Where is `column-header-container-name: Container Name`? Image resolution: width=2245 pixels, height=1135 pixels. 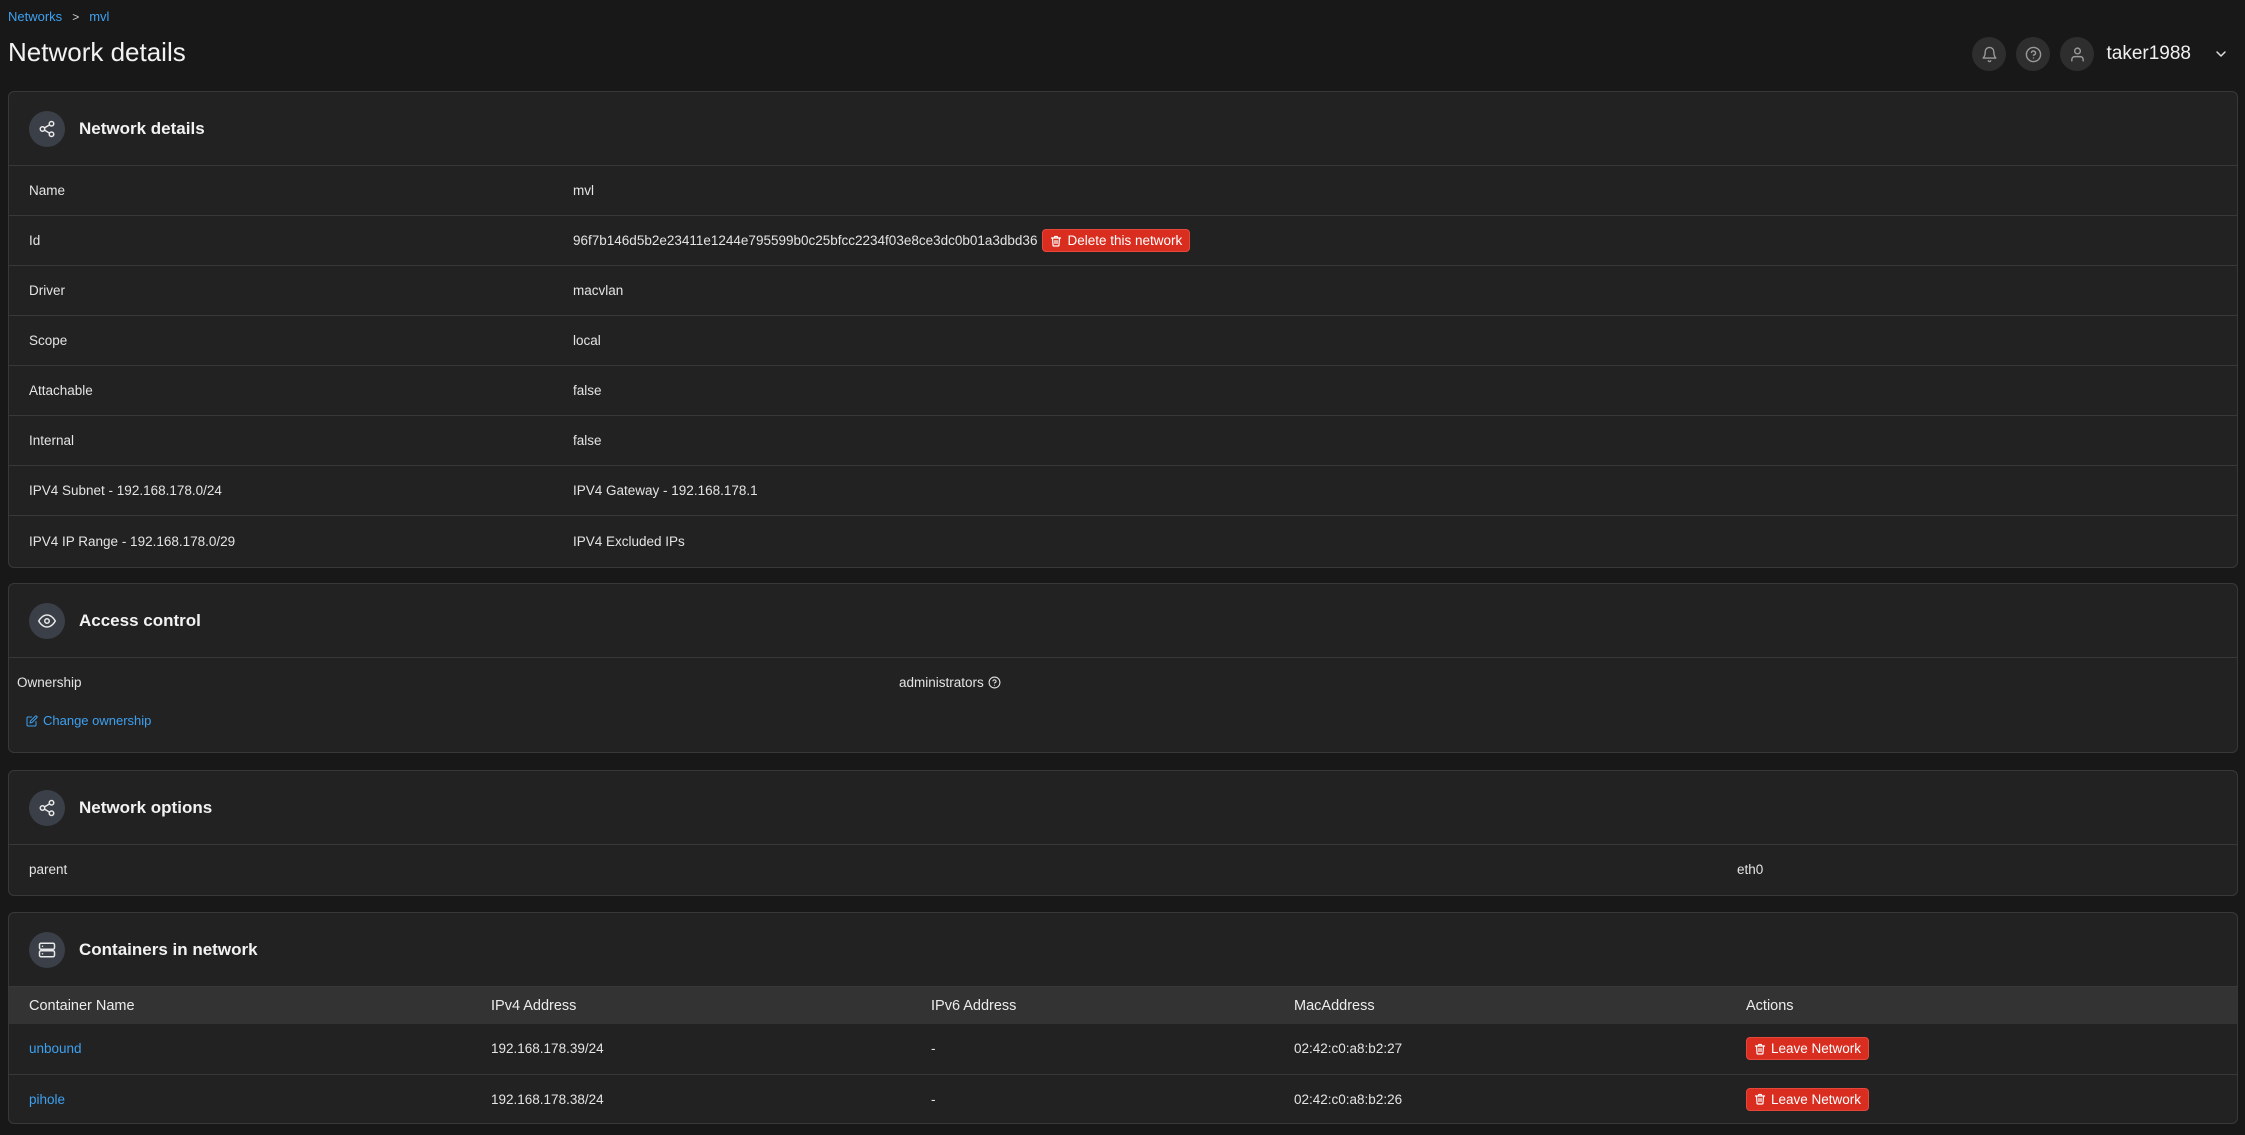
column-header-container-name: Container Name is located at coordinates (240, 1005).